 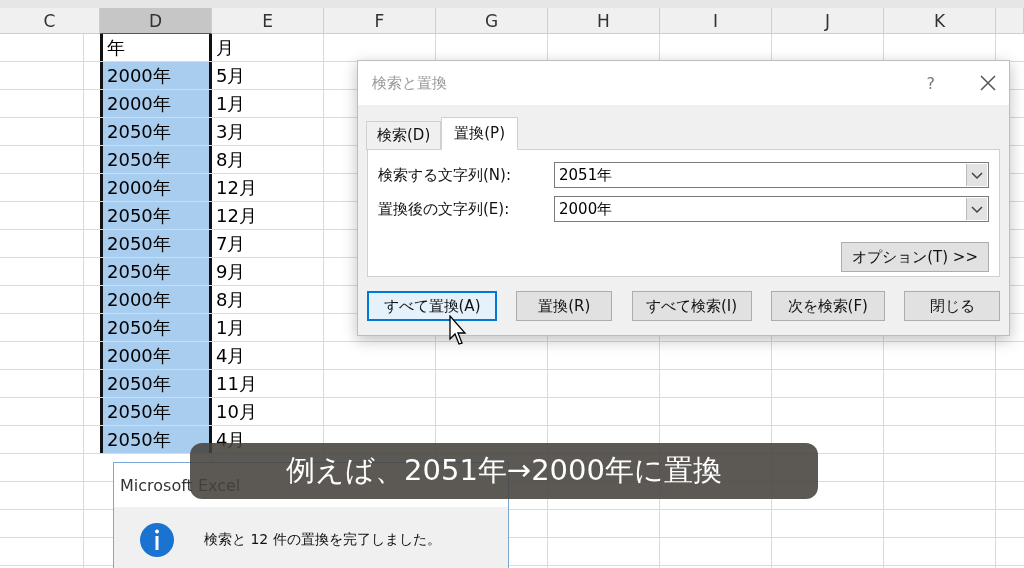 I want to click on table-cell-text: 10月, so click(x=236, y=411).